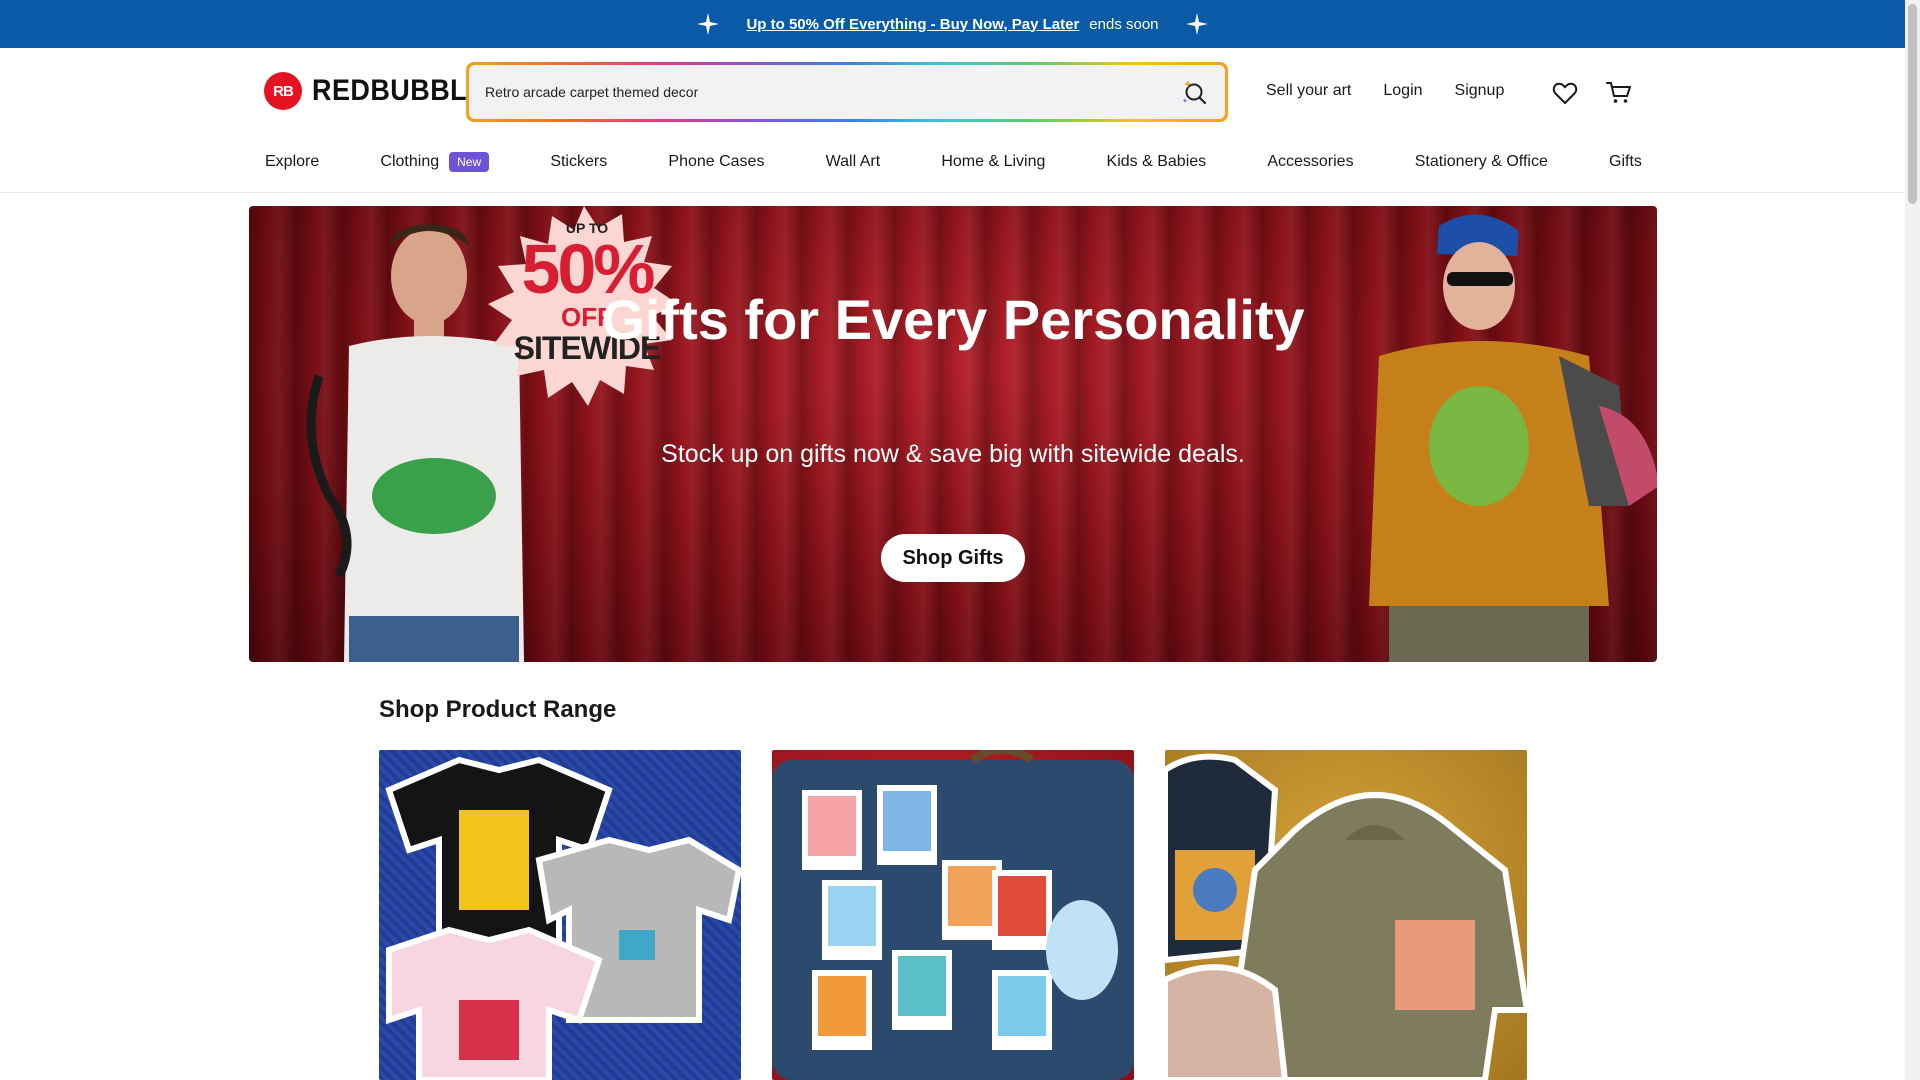 This screenshot has width=1920, height=1080. I want to click on nav-explore: Explore, so click(292, 162).